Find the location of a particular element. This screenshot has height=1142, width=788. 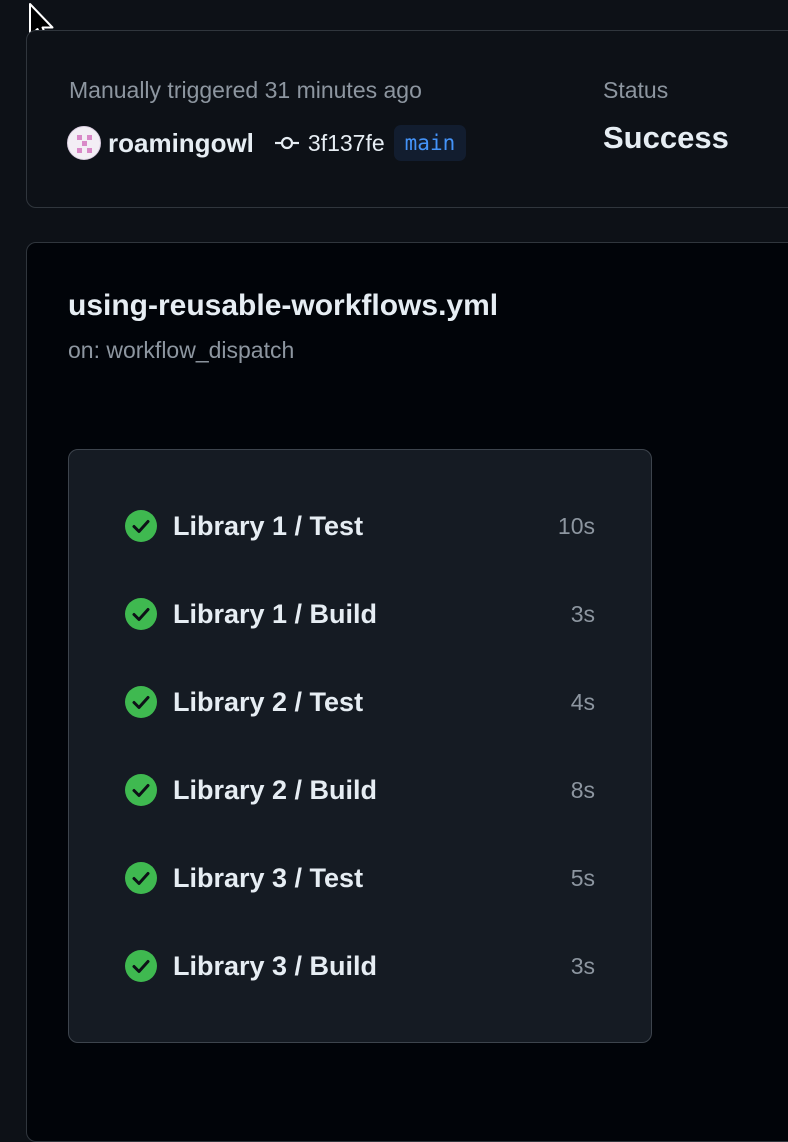

job-item: Library 1 / Build 3s is located at coordinates (360, 614).